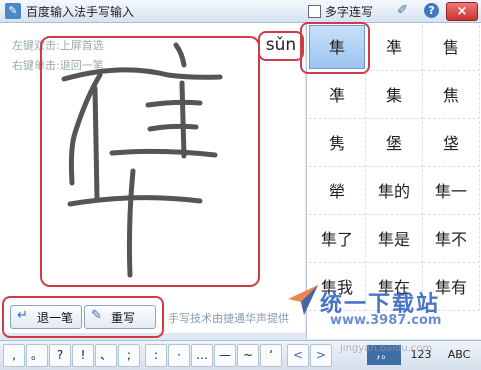 The height and width of the screenshot is (370, 481). Describe the element at coordinates (451, 240) in the screenshot. I see `candidate-item: 隼不` at that location.